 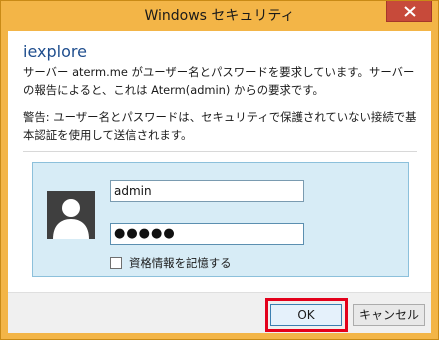 I want to click on close-button, so click(x=409, y=11).